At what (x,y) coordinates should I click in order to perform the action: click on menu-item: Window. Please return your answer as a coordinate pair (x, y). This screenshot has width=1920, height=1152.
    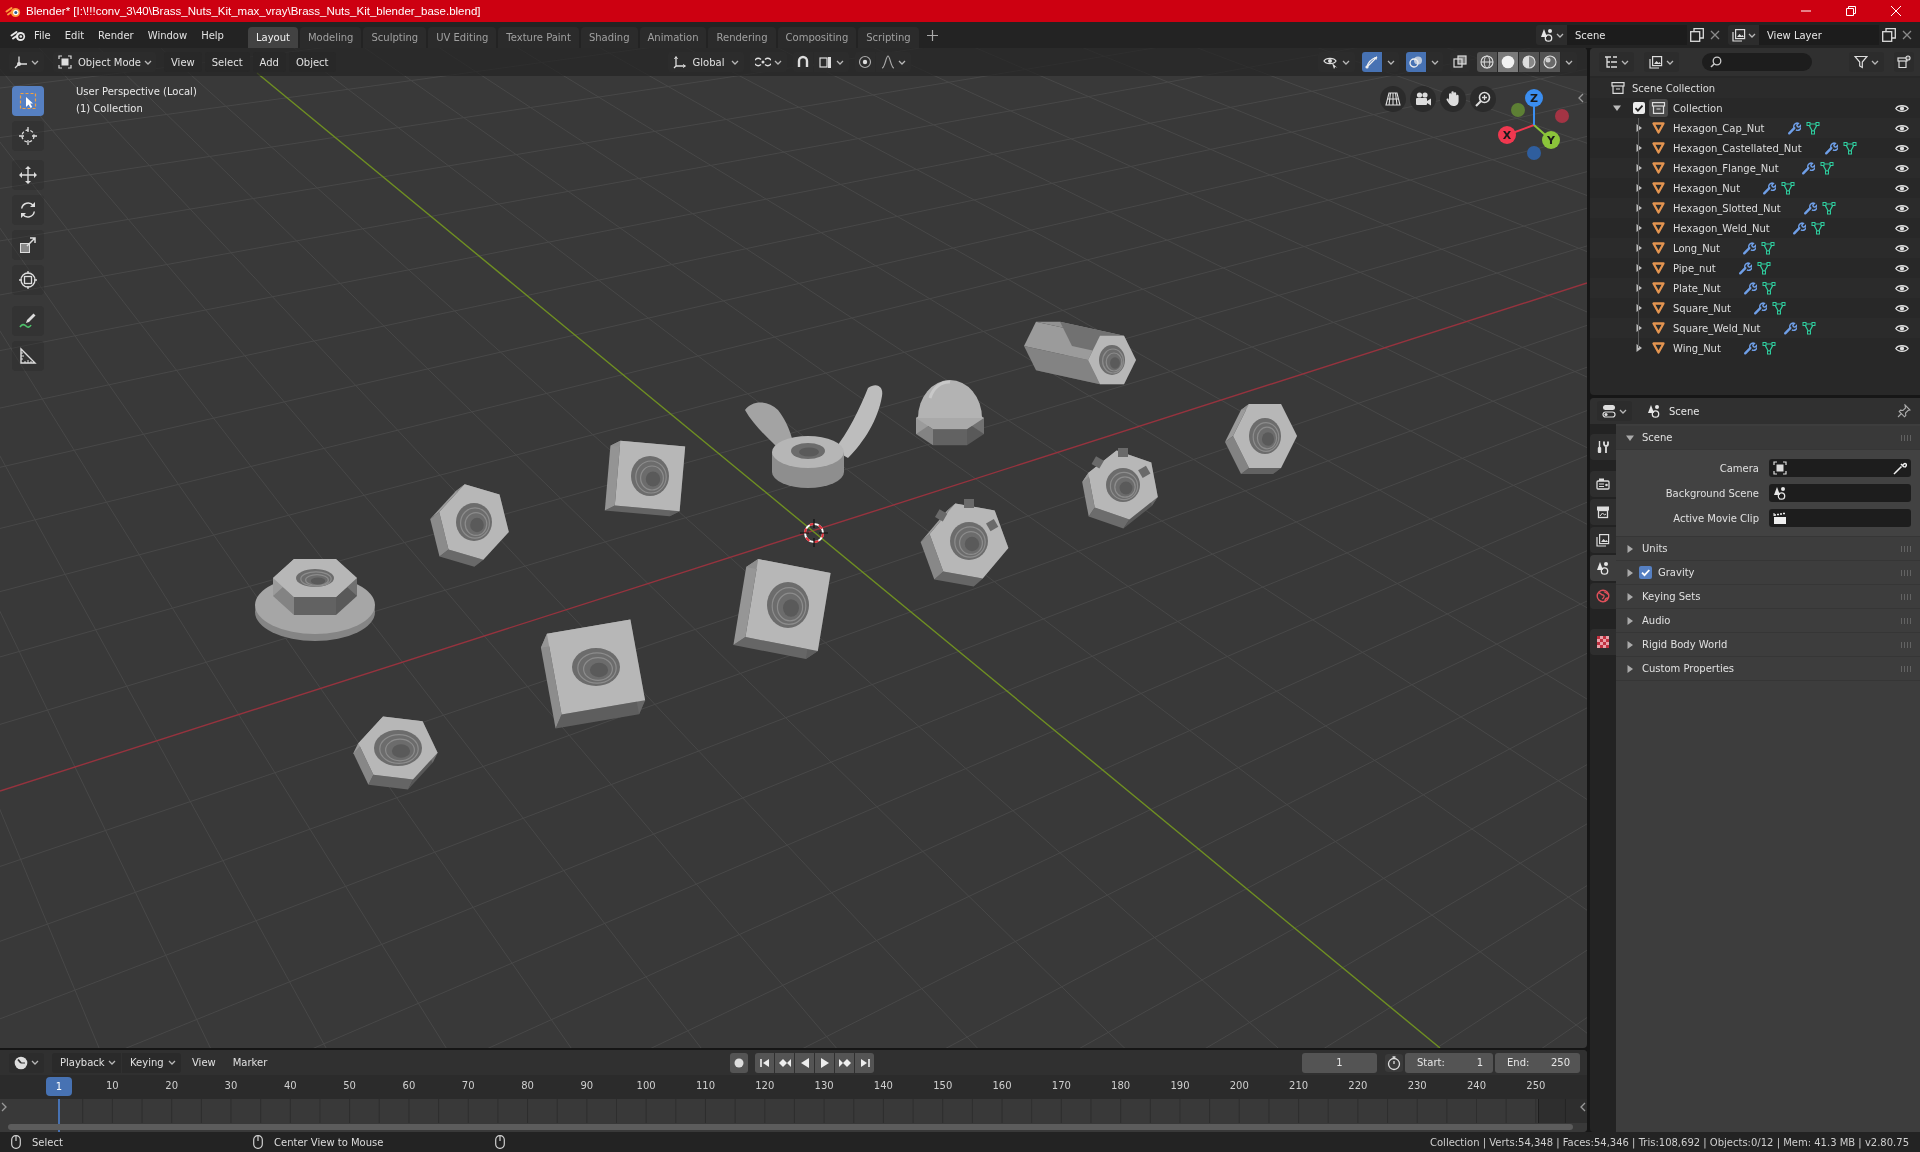
    Looking at the image, I should click on (167, 35).